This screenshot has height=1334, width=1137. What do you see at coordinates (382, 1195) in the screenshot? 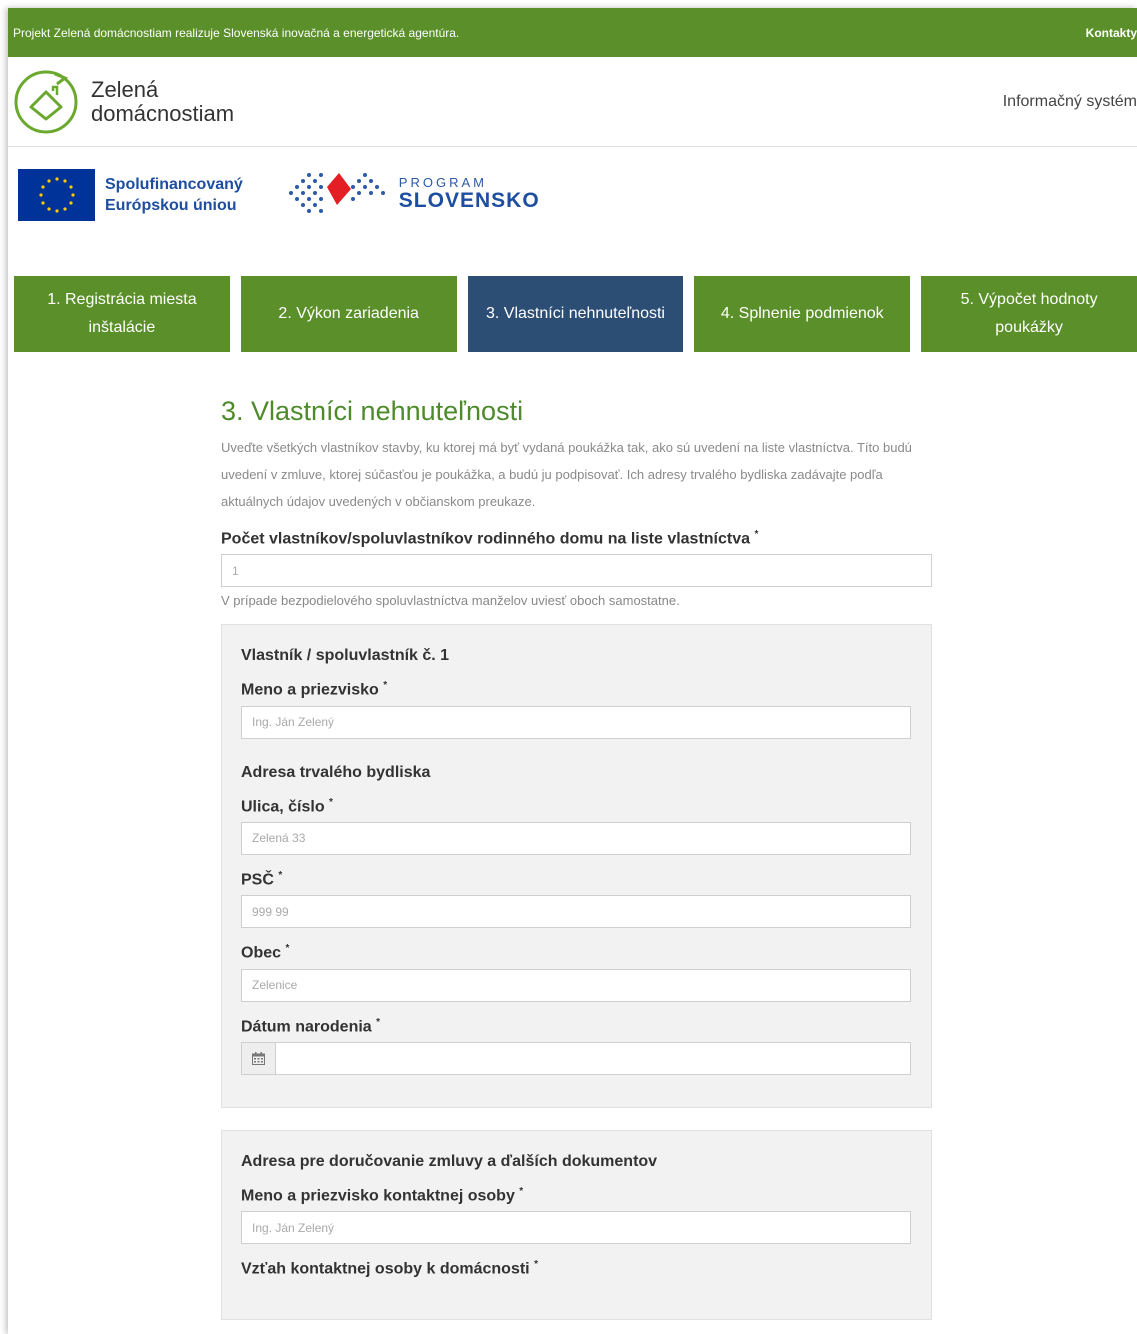
I see `contact-name-label: Meno a priezvisko kontaktnej osoby *` at bounding box center [382, 1195].